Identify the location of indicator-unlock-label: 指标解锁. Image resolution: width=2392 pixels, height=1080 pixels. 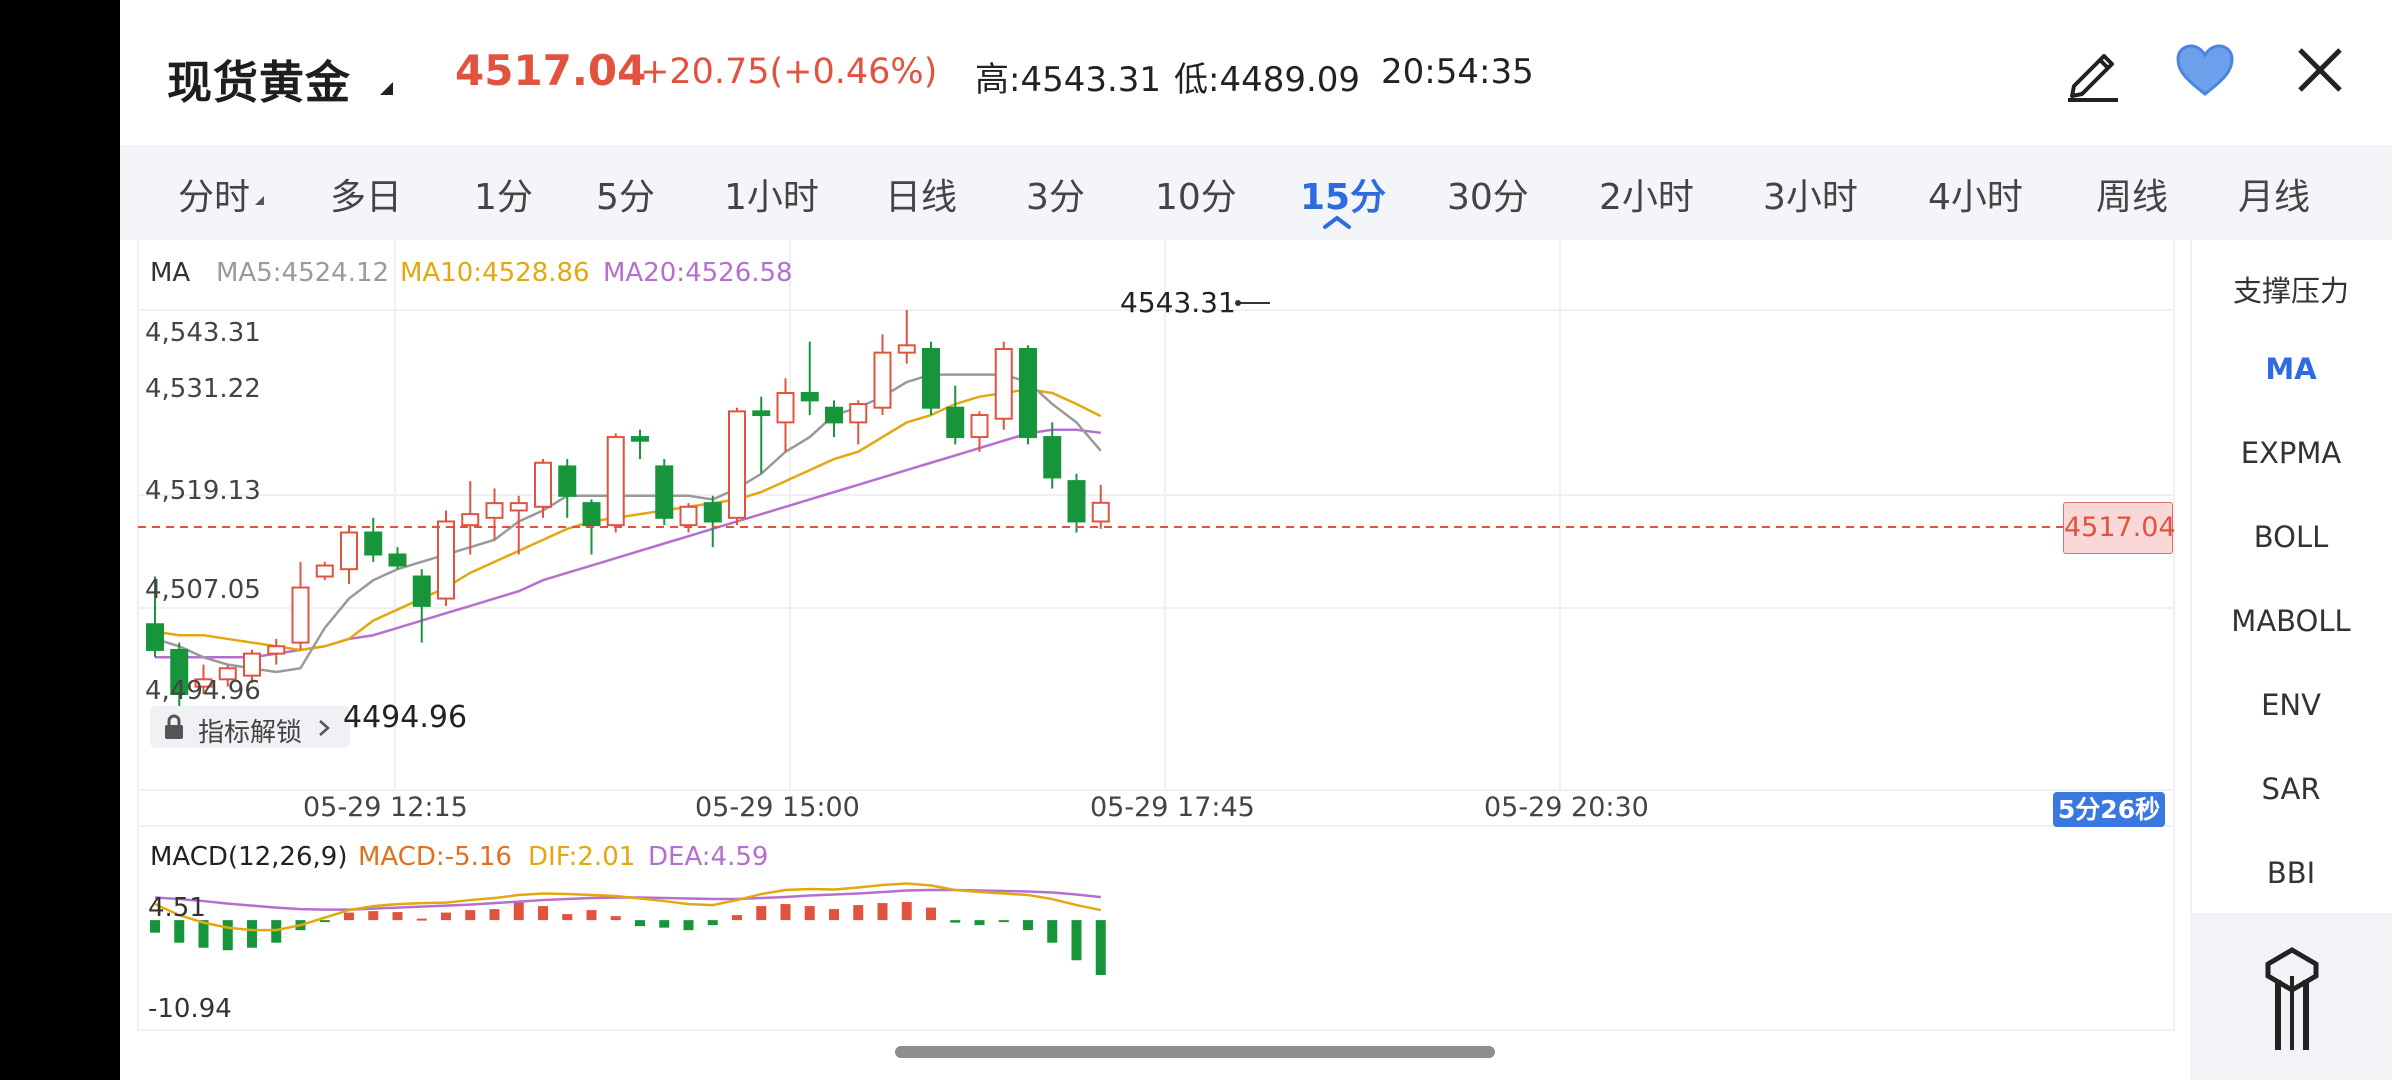
(250, 730).